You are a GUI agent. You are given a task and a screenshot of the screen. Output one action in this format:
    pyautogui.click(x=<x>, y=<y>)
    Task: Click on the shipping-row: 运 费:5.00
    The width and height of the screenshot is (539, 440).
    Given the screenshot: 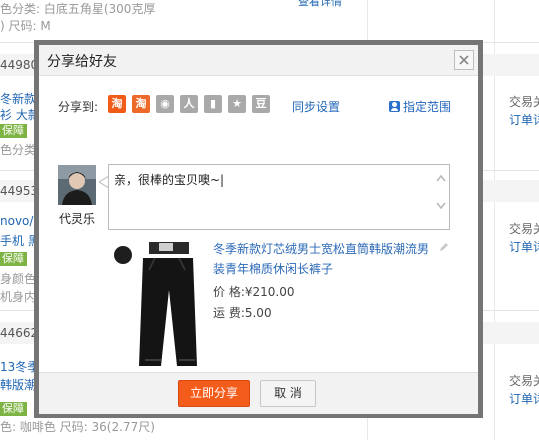 What is the action you would take?
    pyautogui.click(x=242, y=312)
    